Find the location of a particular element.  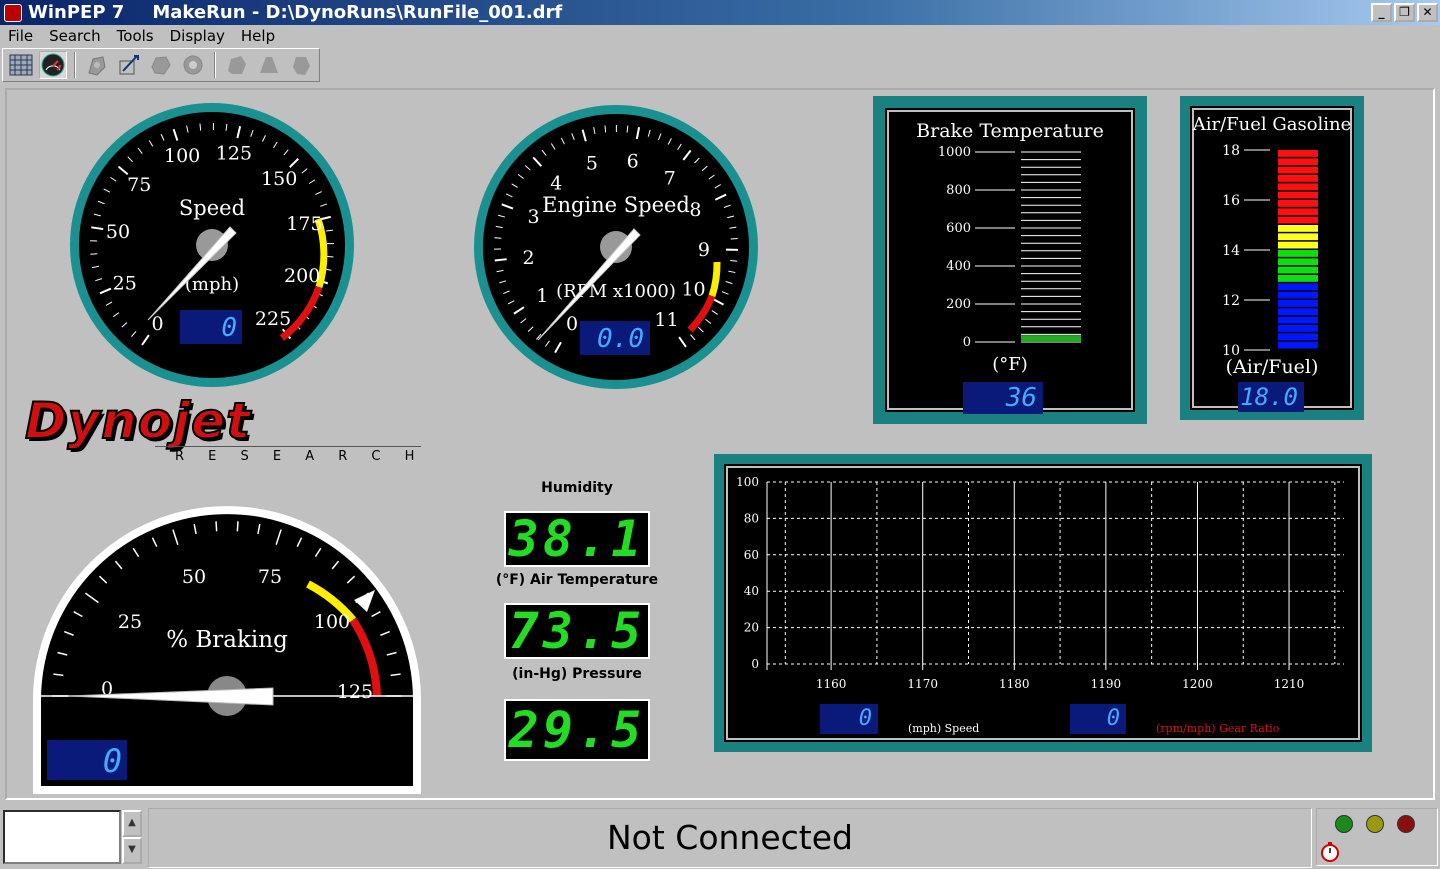

brake-temp-bar is located at coordinates (1051, 338).